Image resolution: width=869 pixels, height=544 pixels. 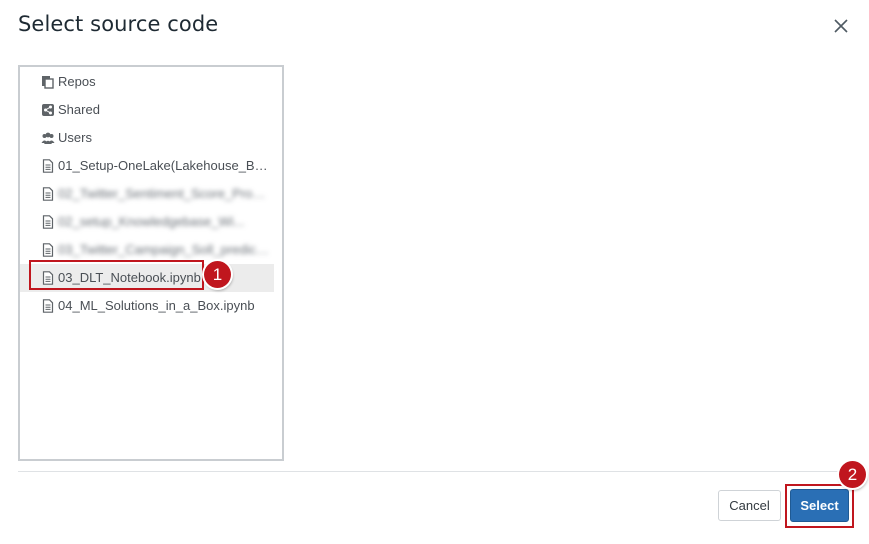 I want to click on tree-item-label: 03_DLT_Notebook.ipynb, so click(x=129, y=277).